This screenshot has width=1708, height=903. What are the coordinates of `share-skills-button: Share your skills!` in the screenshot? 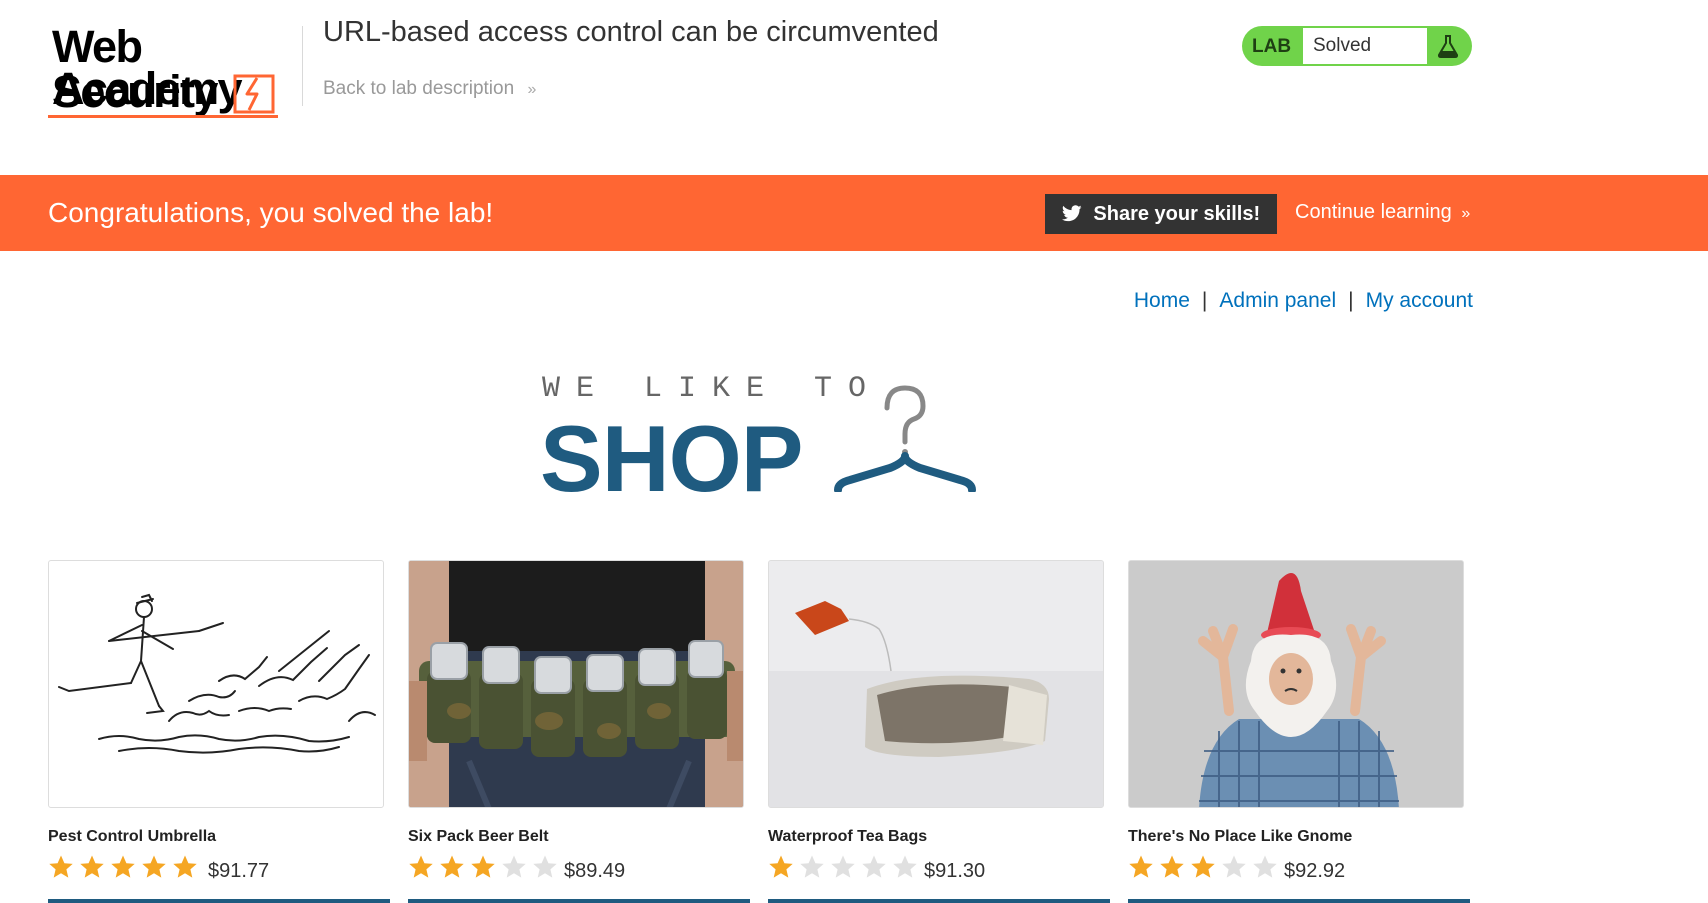 It's located at (1161, 214).